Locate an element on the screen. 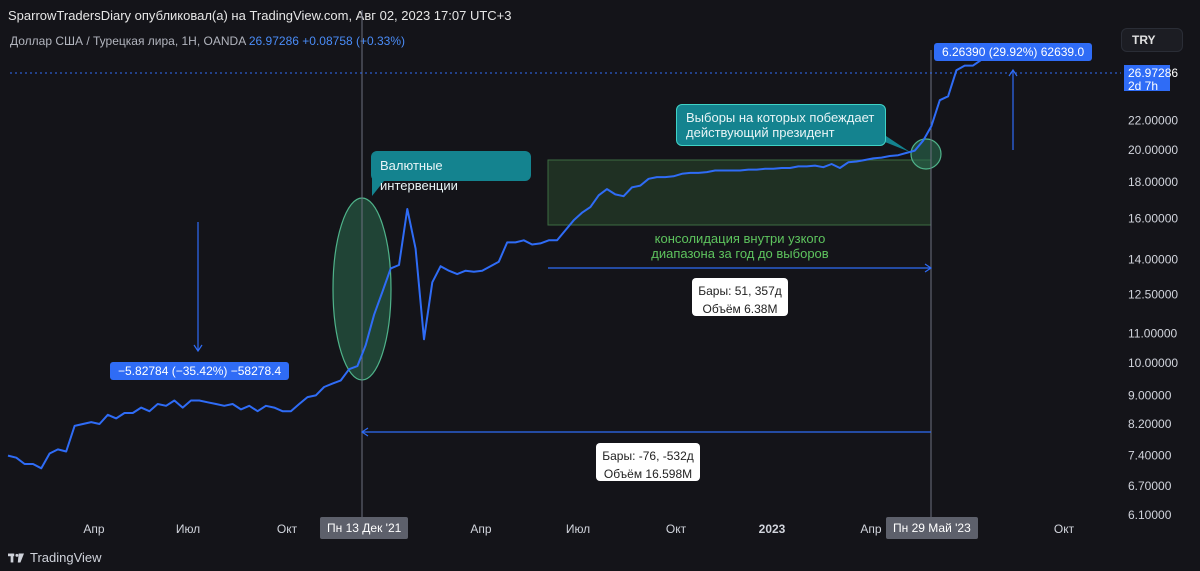 The height and width of the screenshot is (571, 1200). y-tick-label: 12.50000 is located at coordinates (1153, 294).